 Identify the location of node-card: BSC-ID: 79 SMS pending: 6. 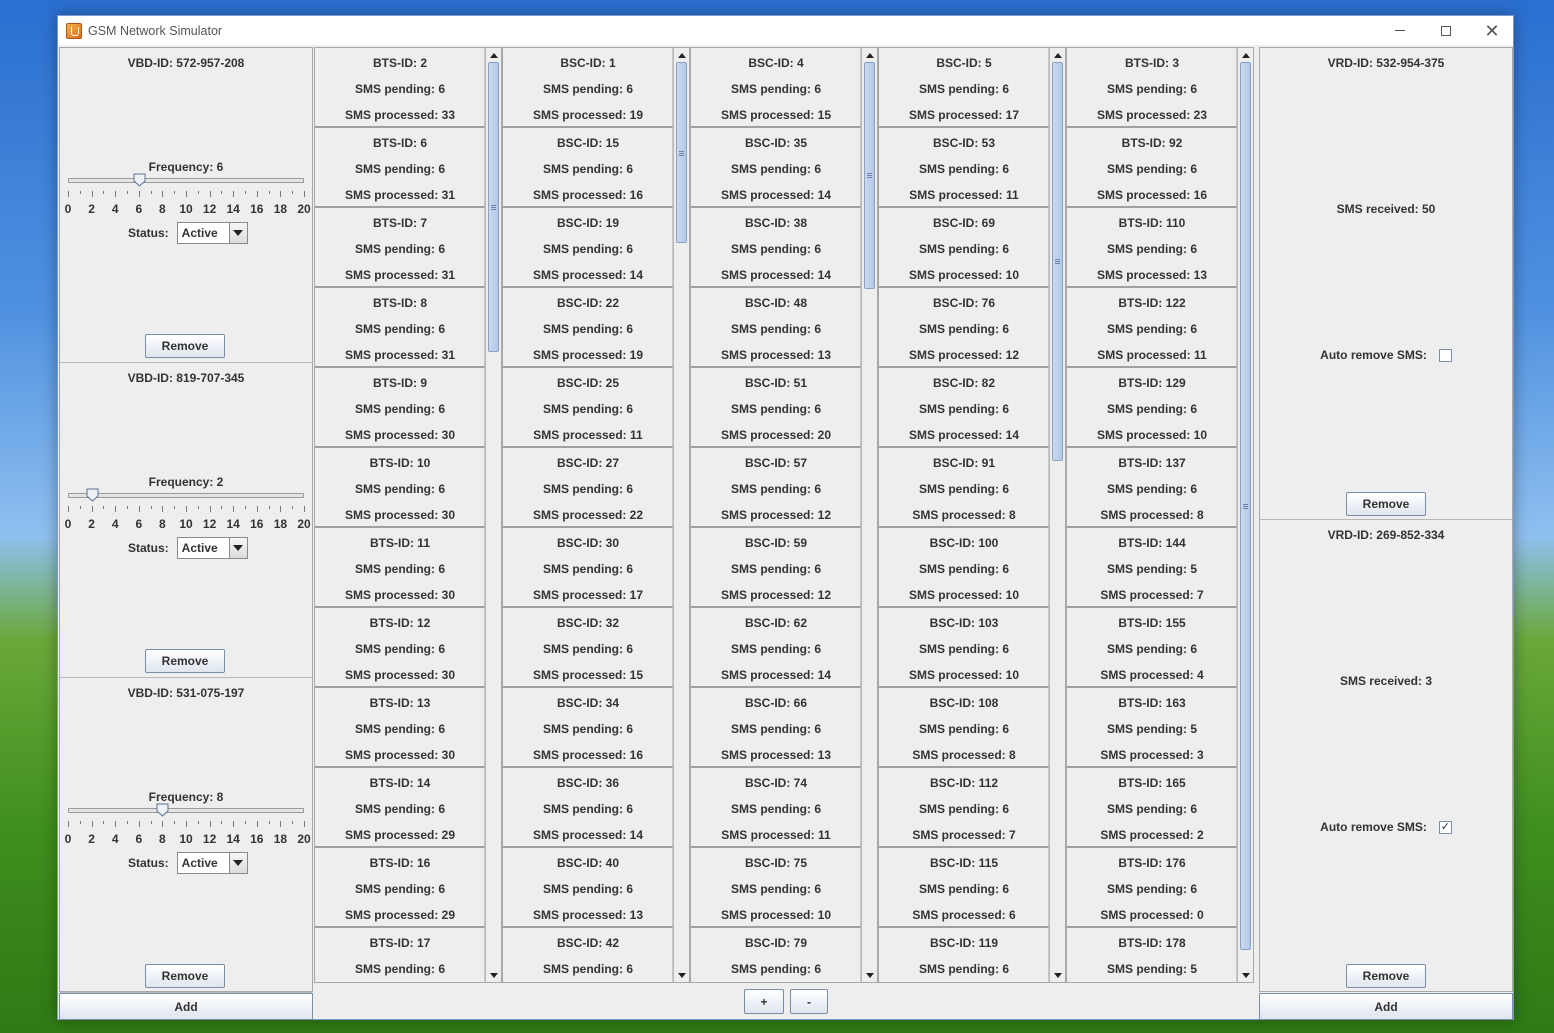
(776, 955).